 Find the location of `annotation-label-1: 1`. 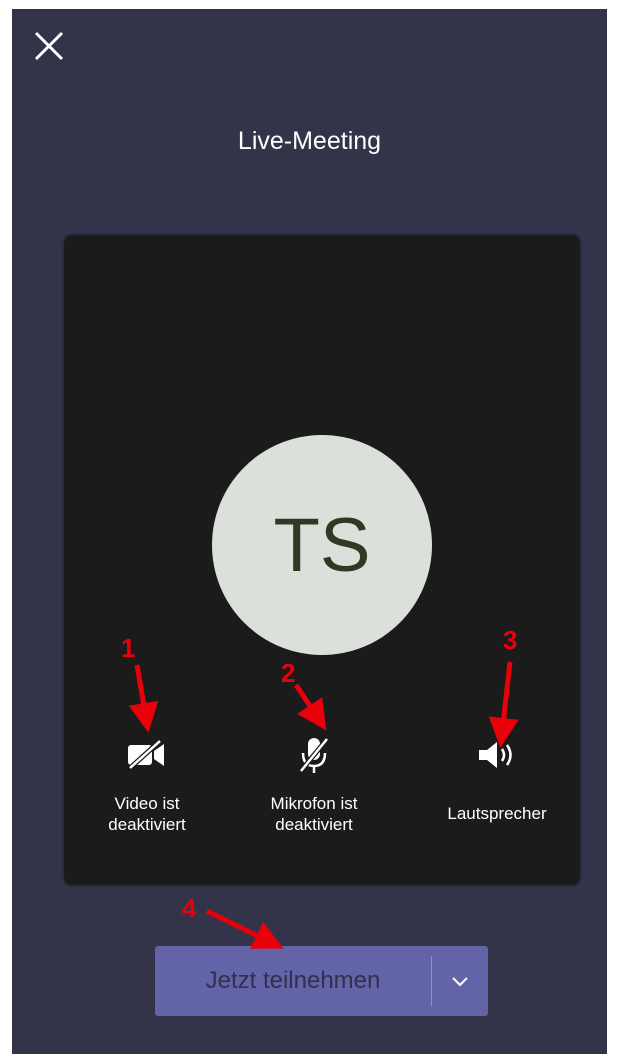

annotation-label-1: 1 is located at coordinates (128, 648).